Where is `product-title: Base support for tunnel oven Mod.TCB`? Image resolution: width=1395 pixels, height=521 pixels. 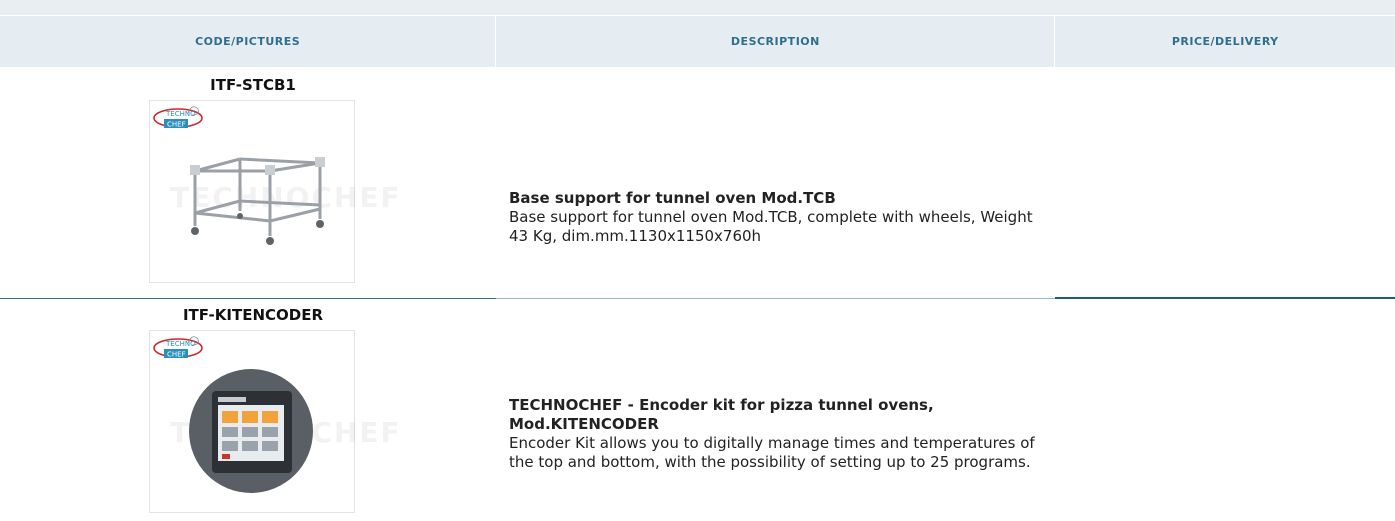
product-title: Base support for tunnel oven Mod.TCB is located at coordinates (672, 198).